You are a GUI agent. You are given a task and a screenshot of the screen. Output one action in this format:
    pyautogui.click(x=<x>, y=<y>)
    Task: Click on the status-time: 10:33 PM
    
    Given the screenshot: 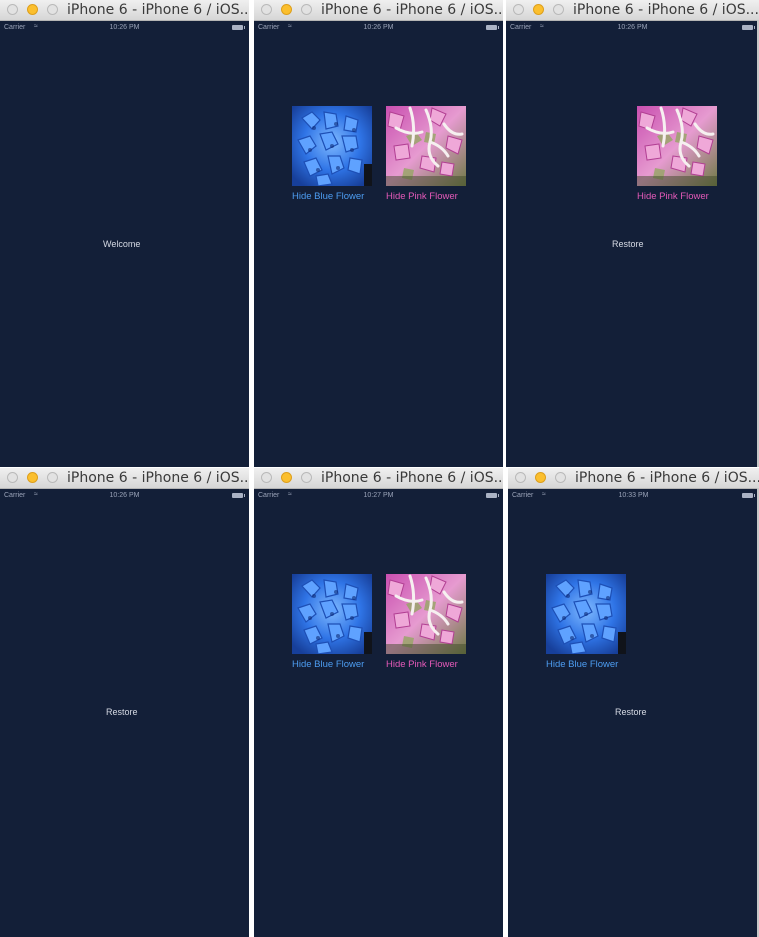 What is the action you would take?
    pyautogui.click(x=633, y=495)
    